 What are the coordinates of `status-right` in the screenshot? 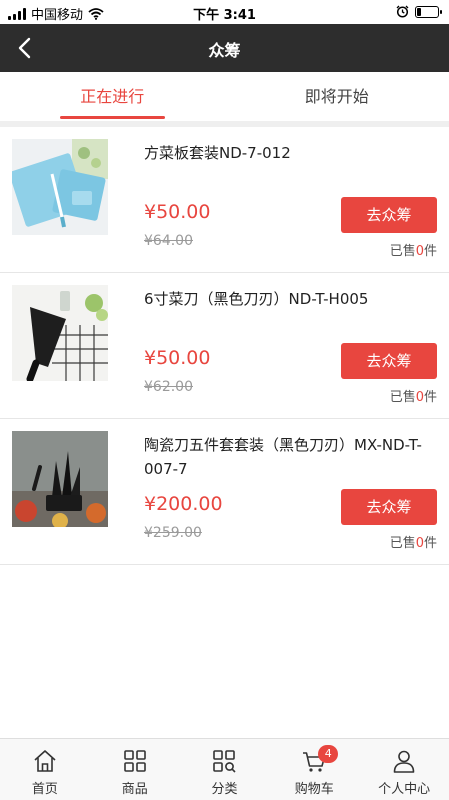 It's located at (419, 11).